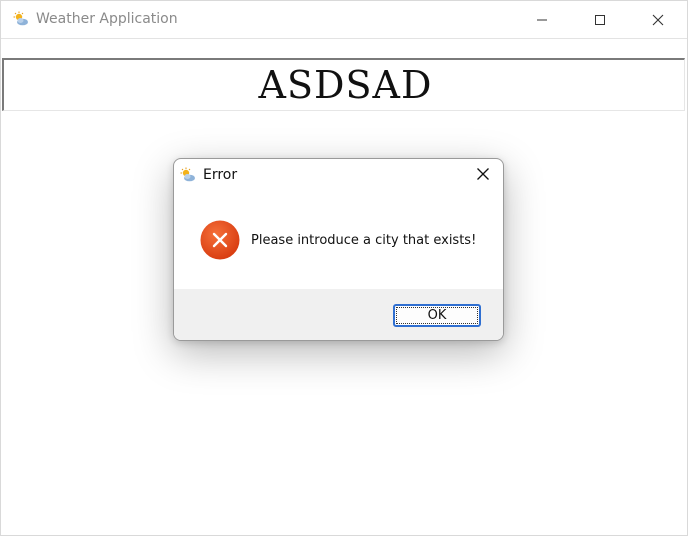  I want to click on minimize-icon, so click(542, 20).